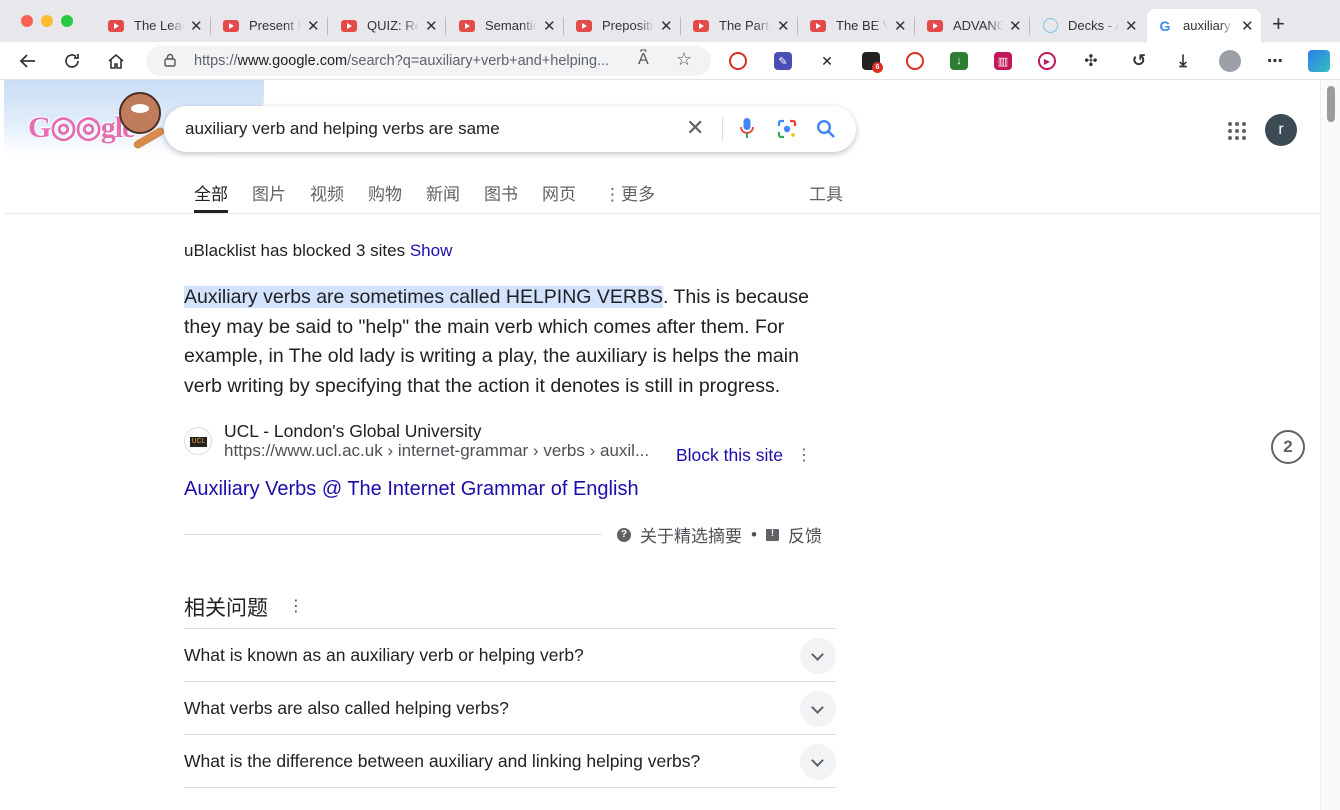 The width and height of the screenshot is (1340, 810). Describe the element at coordinates (612, 194) in the screenshot. I see `more-dots-icon: ⋮` at that location.